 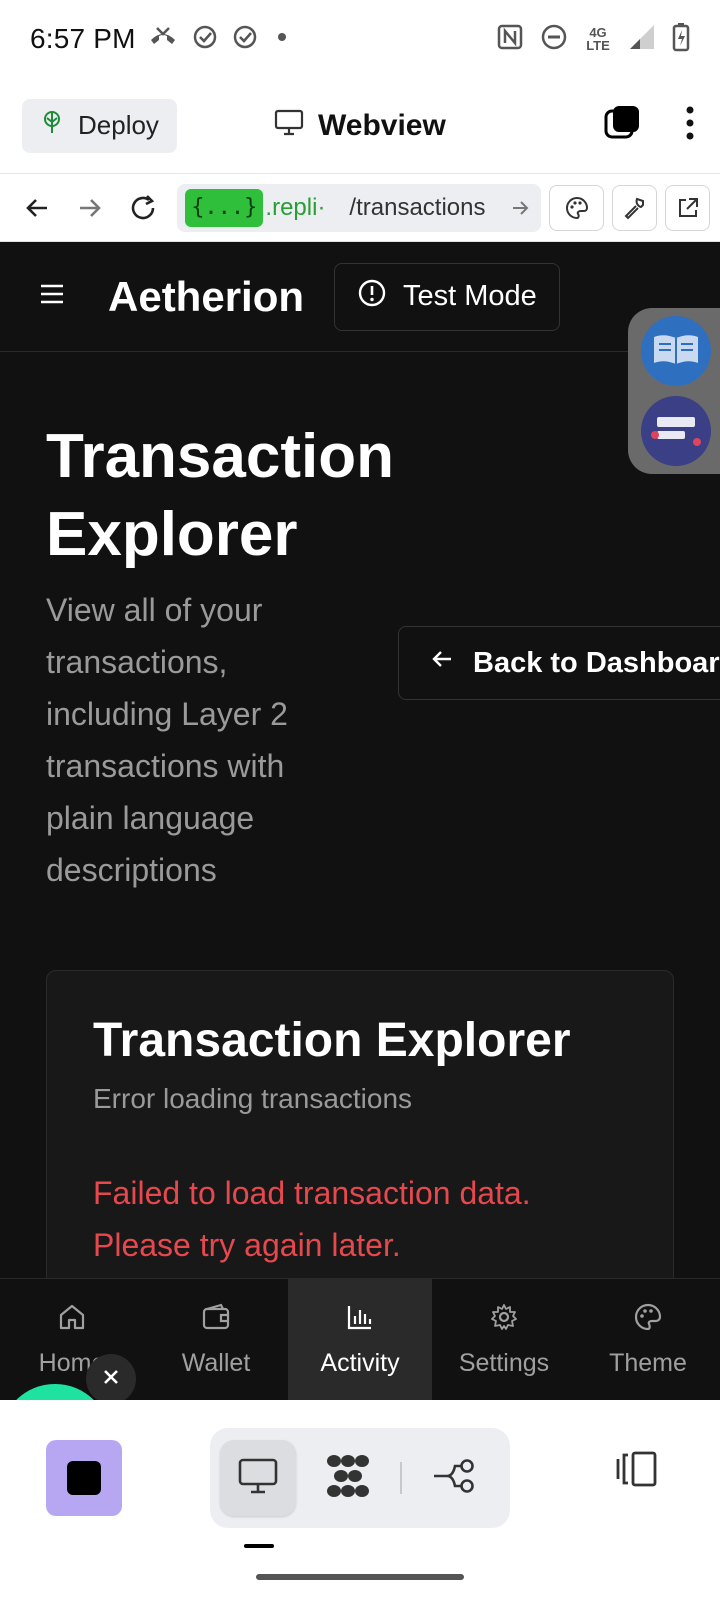 What do you see at coordinates (650, 125) in the screenshot?
I see `header-actions` at bounding box center [650, 125].